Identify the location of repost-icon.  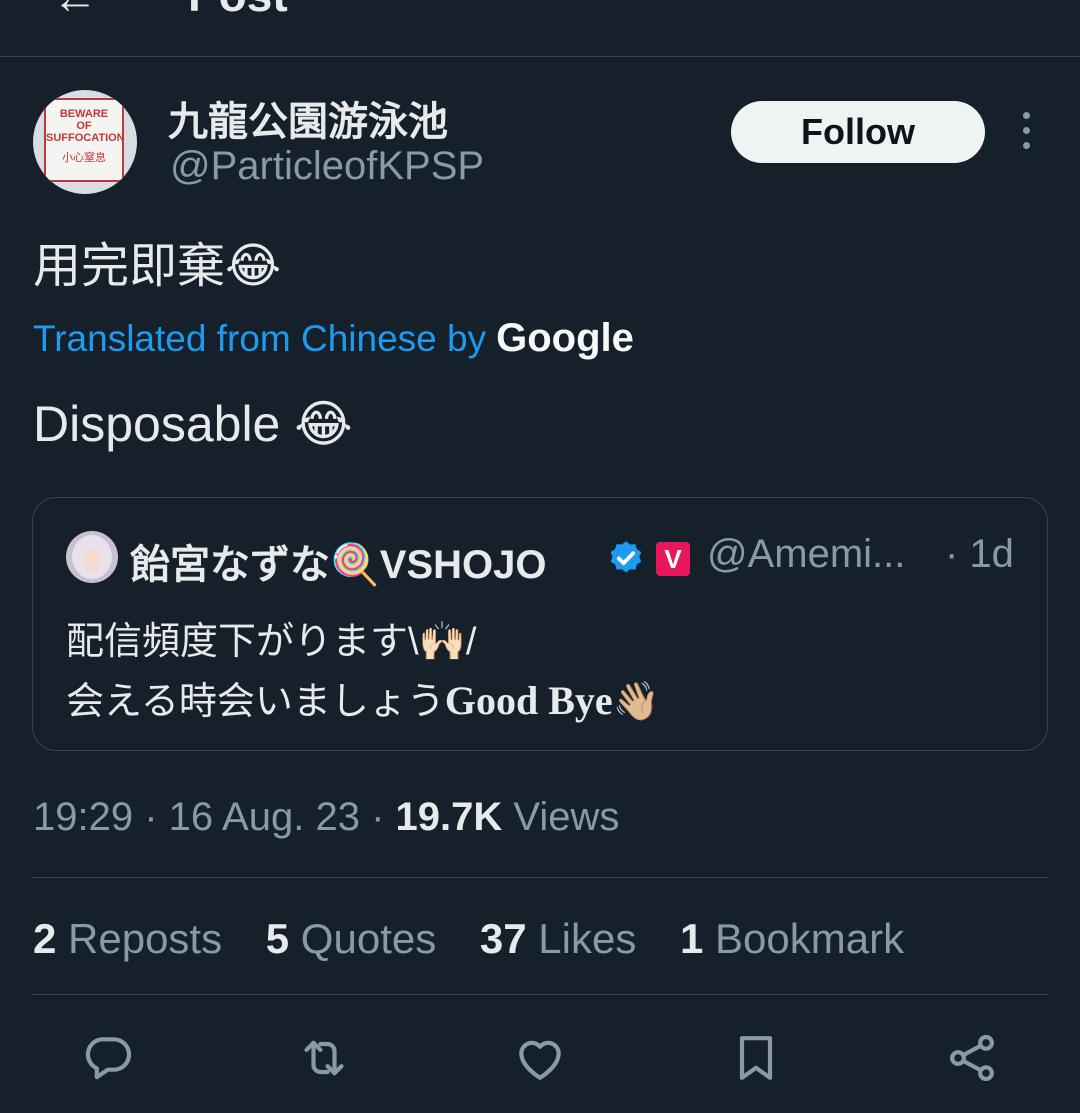
(324, 1058).